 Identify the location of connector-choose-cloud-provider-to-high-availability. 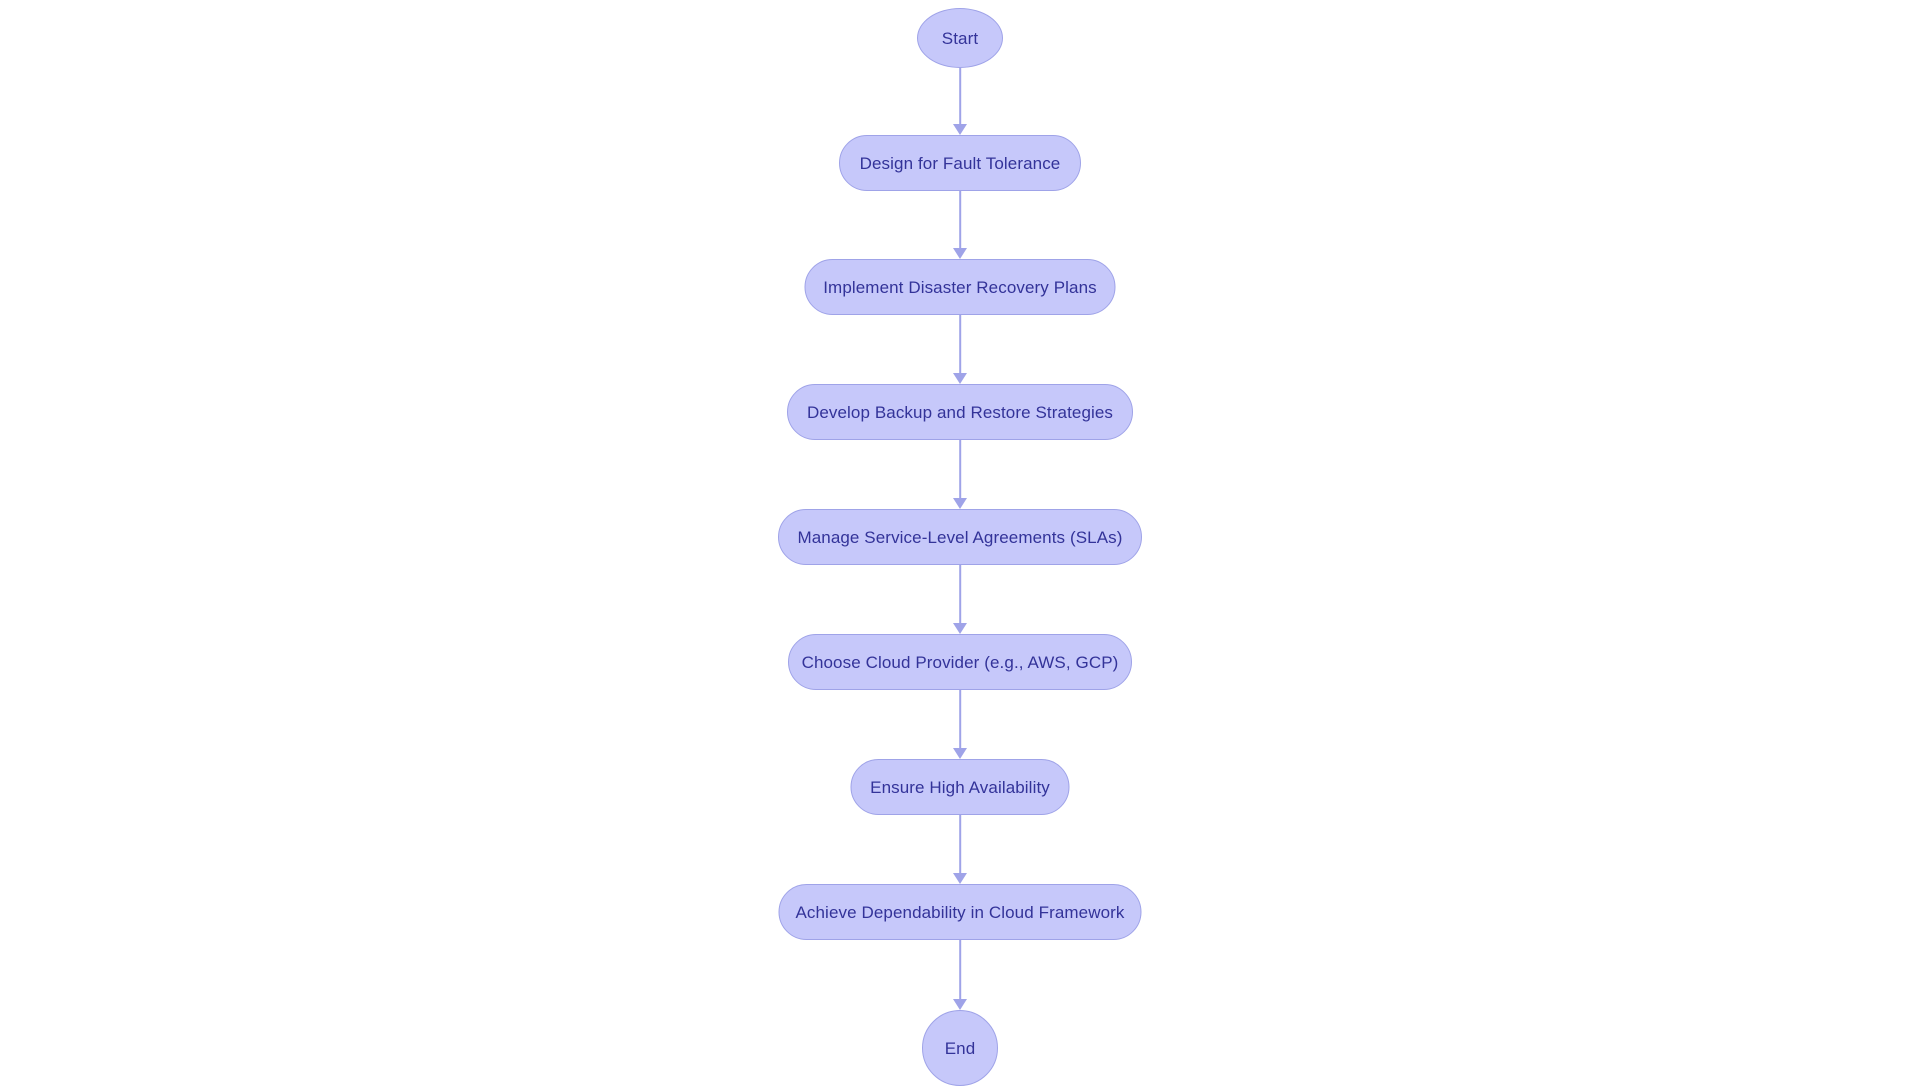
(960, 724).